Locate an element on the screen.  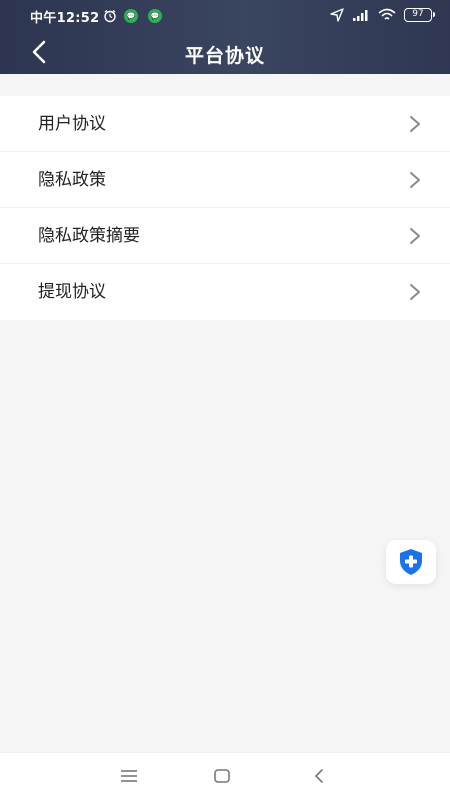
menu-item-label: 提现协议 is located at coordinates (72, 292).